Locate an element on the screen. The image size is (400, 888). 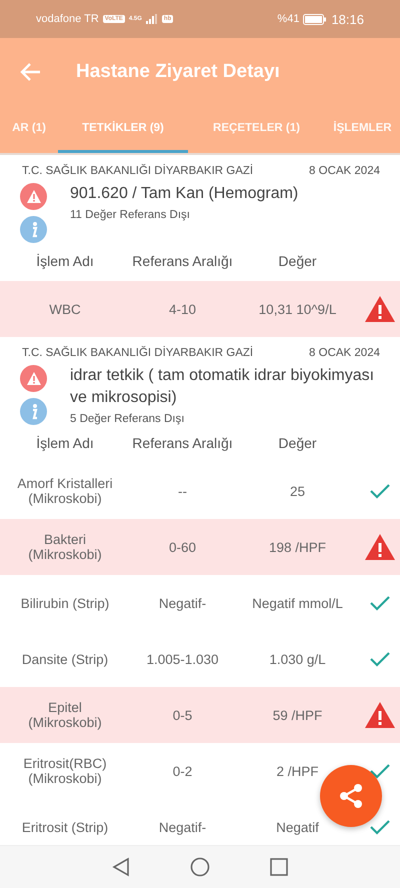
tab: REÇETELER (1) is located at coordinates (256, 129).